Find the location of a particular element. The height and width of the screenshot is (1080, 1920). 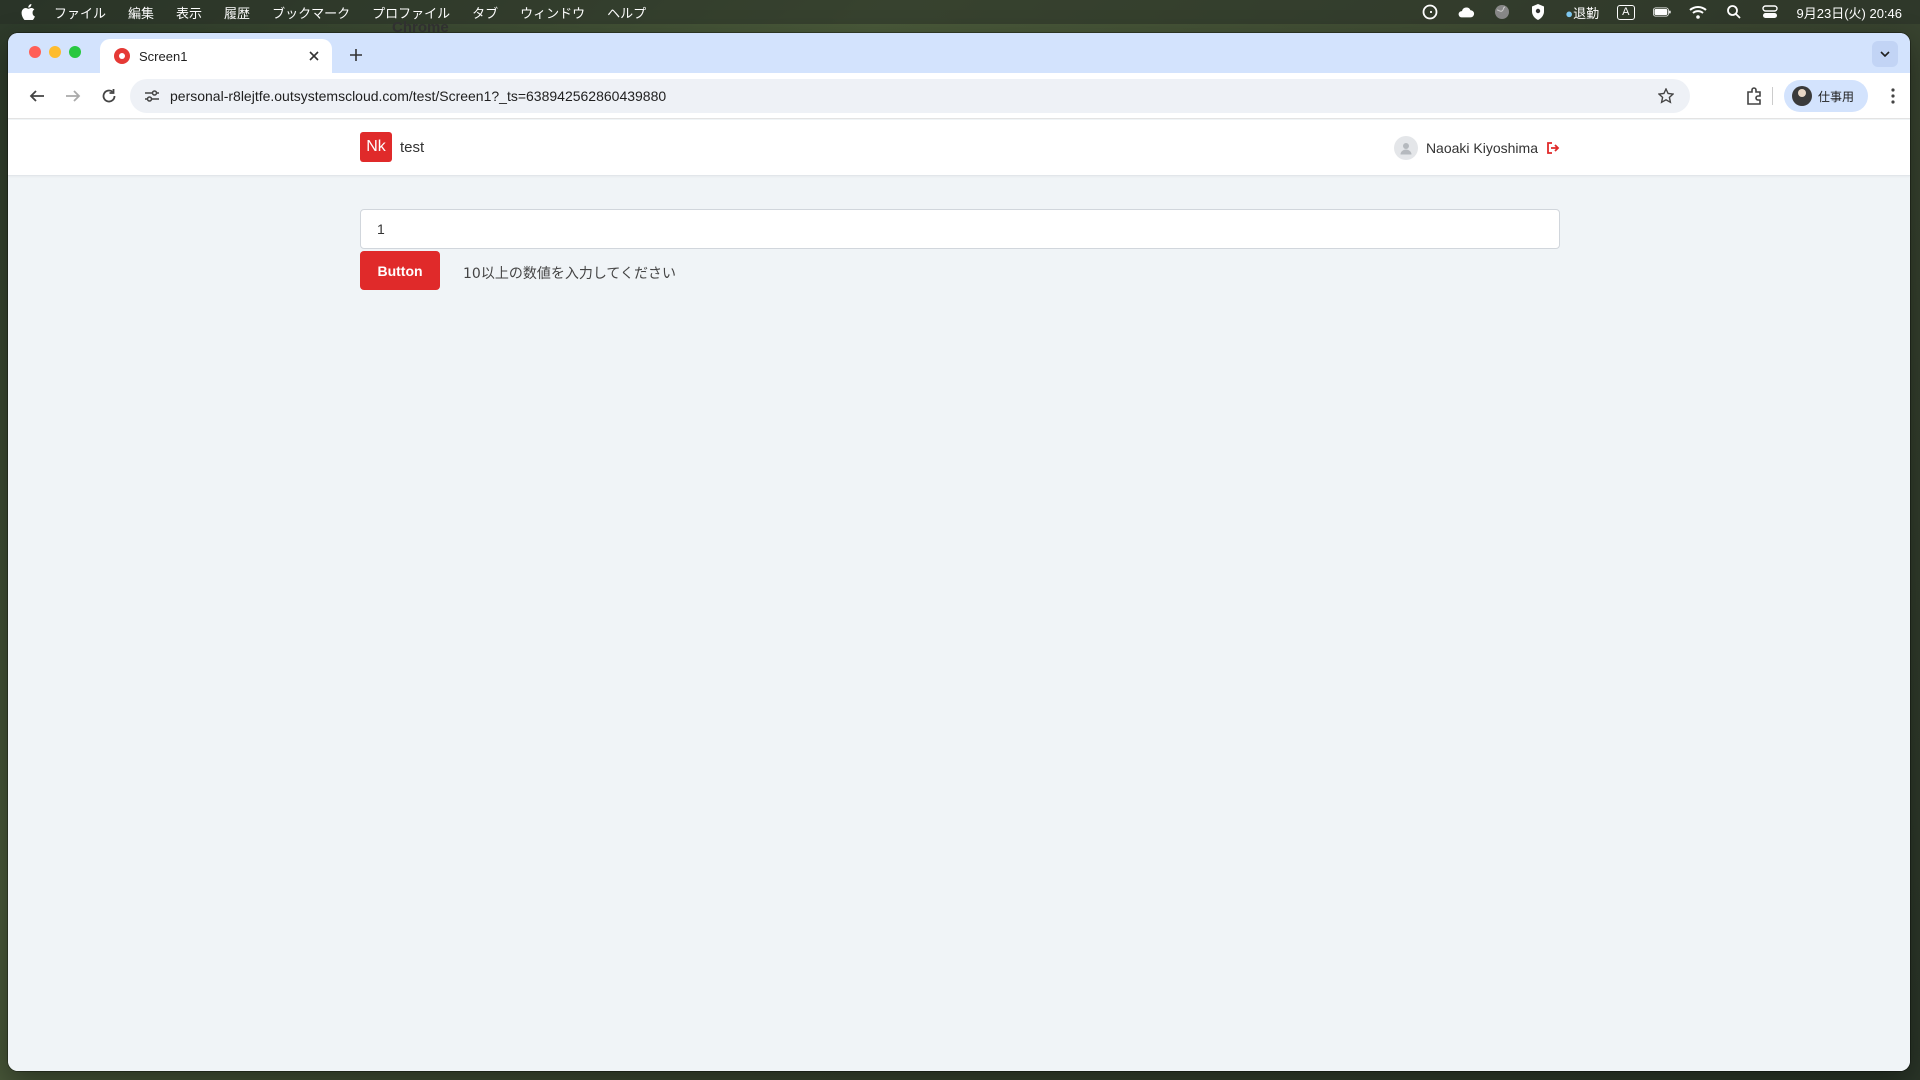

control-center-icon is located at coordinates (1770, 12).